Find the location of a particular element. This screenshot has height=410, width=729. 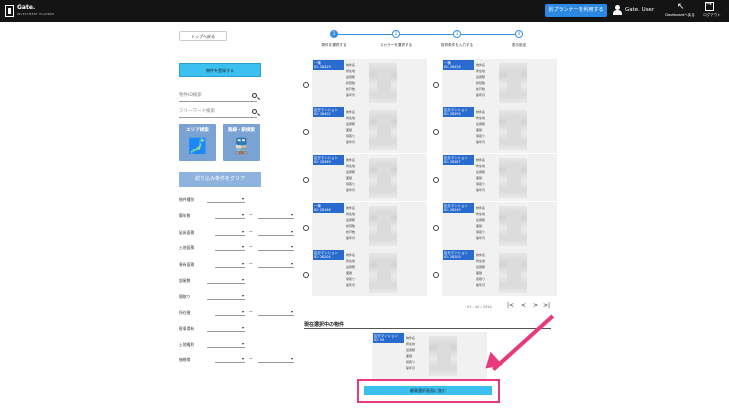

property-type-tag: 区分マンション ID: 28204 is located at coordinates (328, 255).